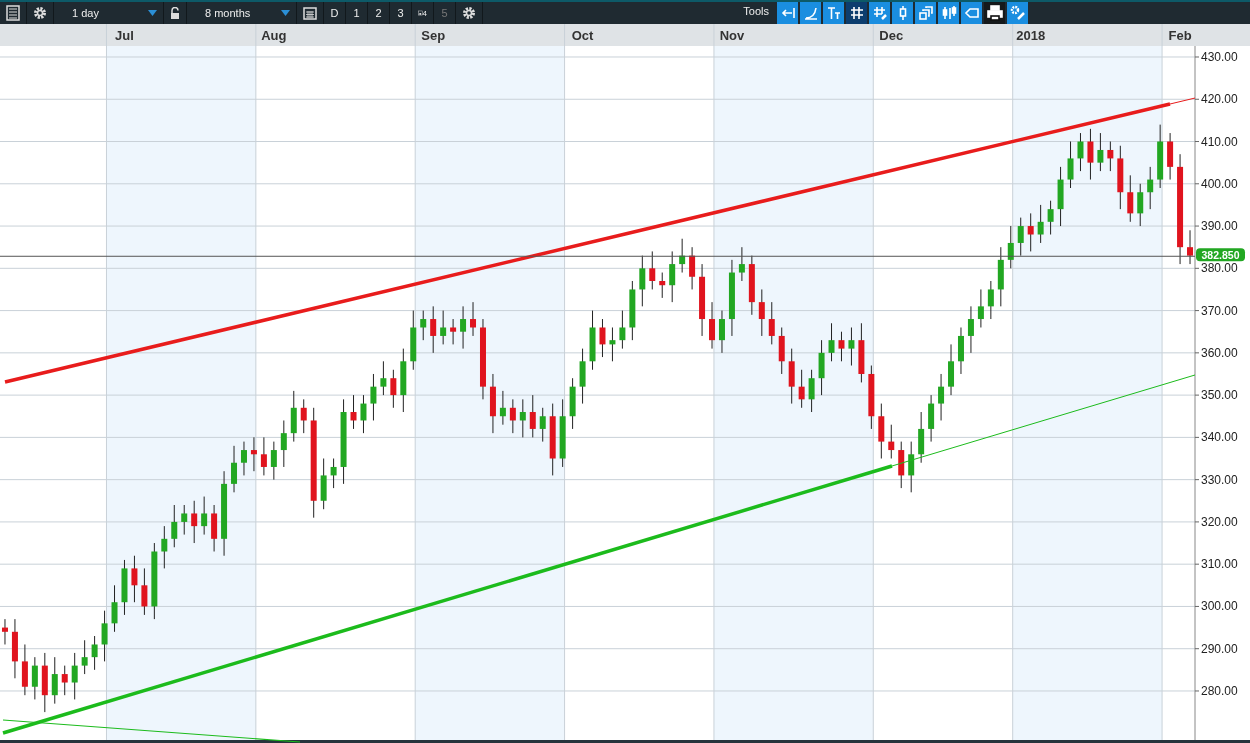 The height and width of the screenshot is (743, 1250). I want to click on price-tick-label: 340.00, so click(1219, 437).